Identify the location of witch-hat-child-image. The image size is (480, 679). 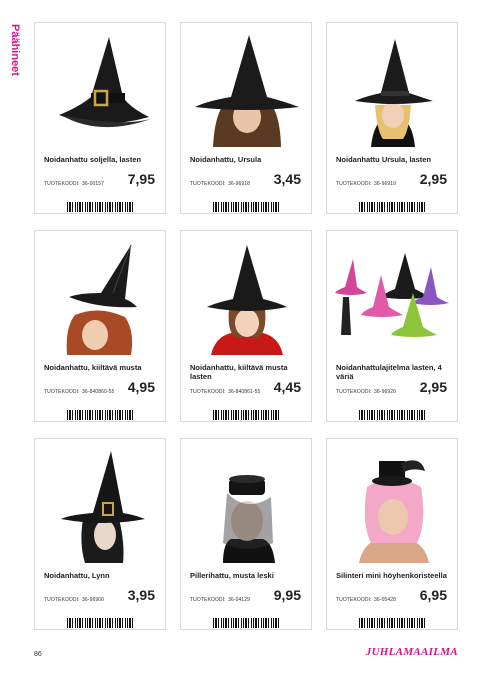
(392, 87).